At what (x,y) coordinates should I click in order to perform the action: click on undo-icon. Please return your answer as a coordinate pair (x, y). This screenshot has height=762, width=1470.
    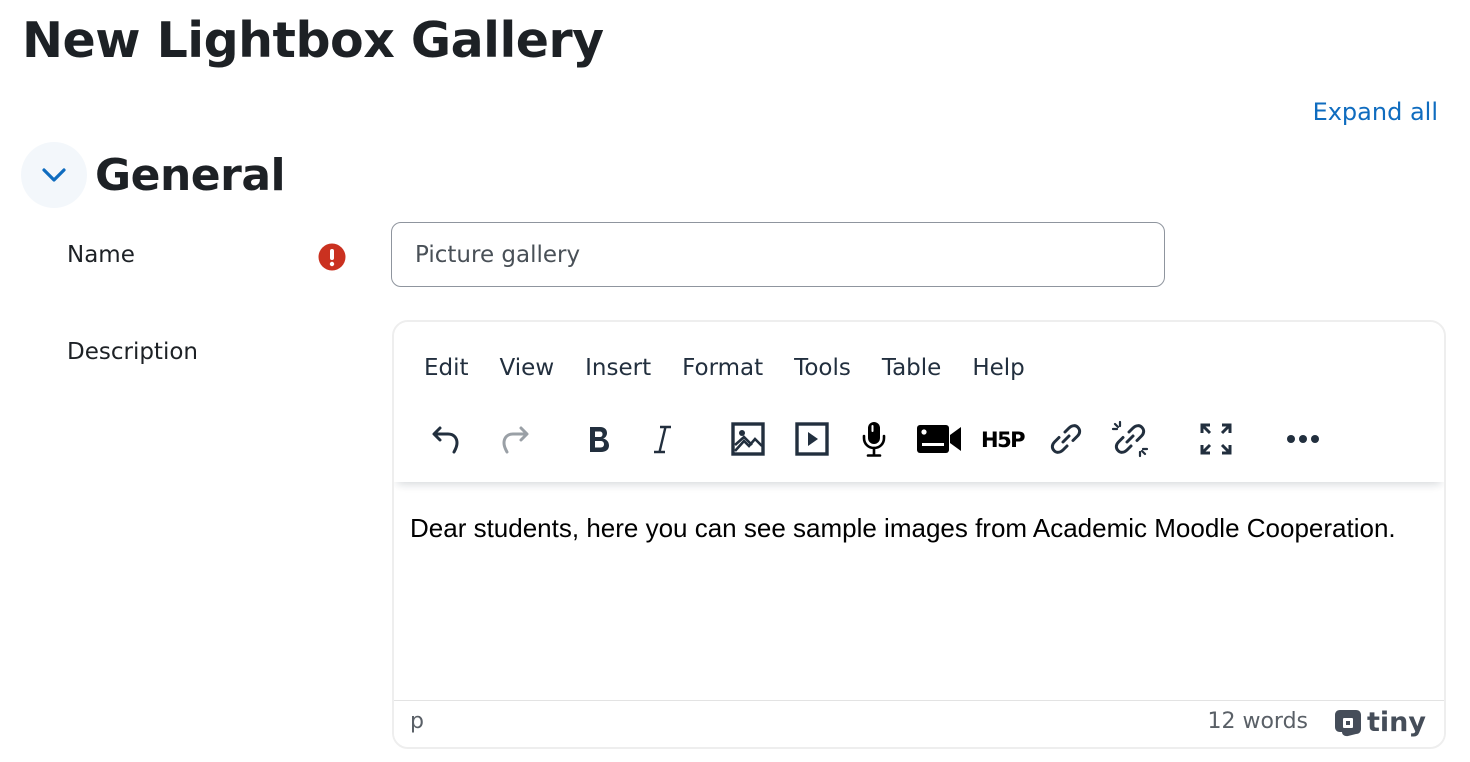
    Looking at the image, I should click on (445, 440).